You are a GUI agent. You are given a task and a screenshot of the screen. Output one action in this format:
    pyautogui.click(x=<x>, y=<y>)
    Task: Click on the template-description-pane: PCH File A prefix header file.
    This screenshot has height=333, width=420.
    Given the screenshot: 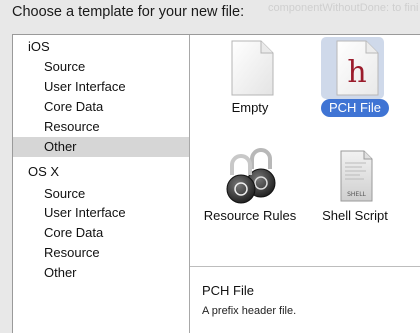 What is the action you would take?
    pyautogui.click(x=305, y=300)
    